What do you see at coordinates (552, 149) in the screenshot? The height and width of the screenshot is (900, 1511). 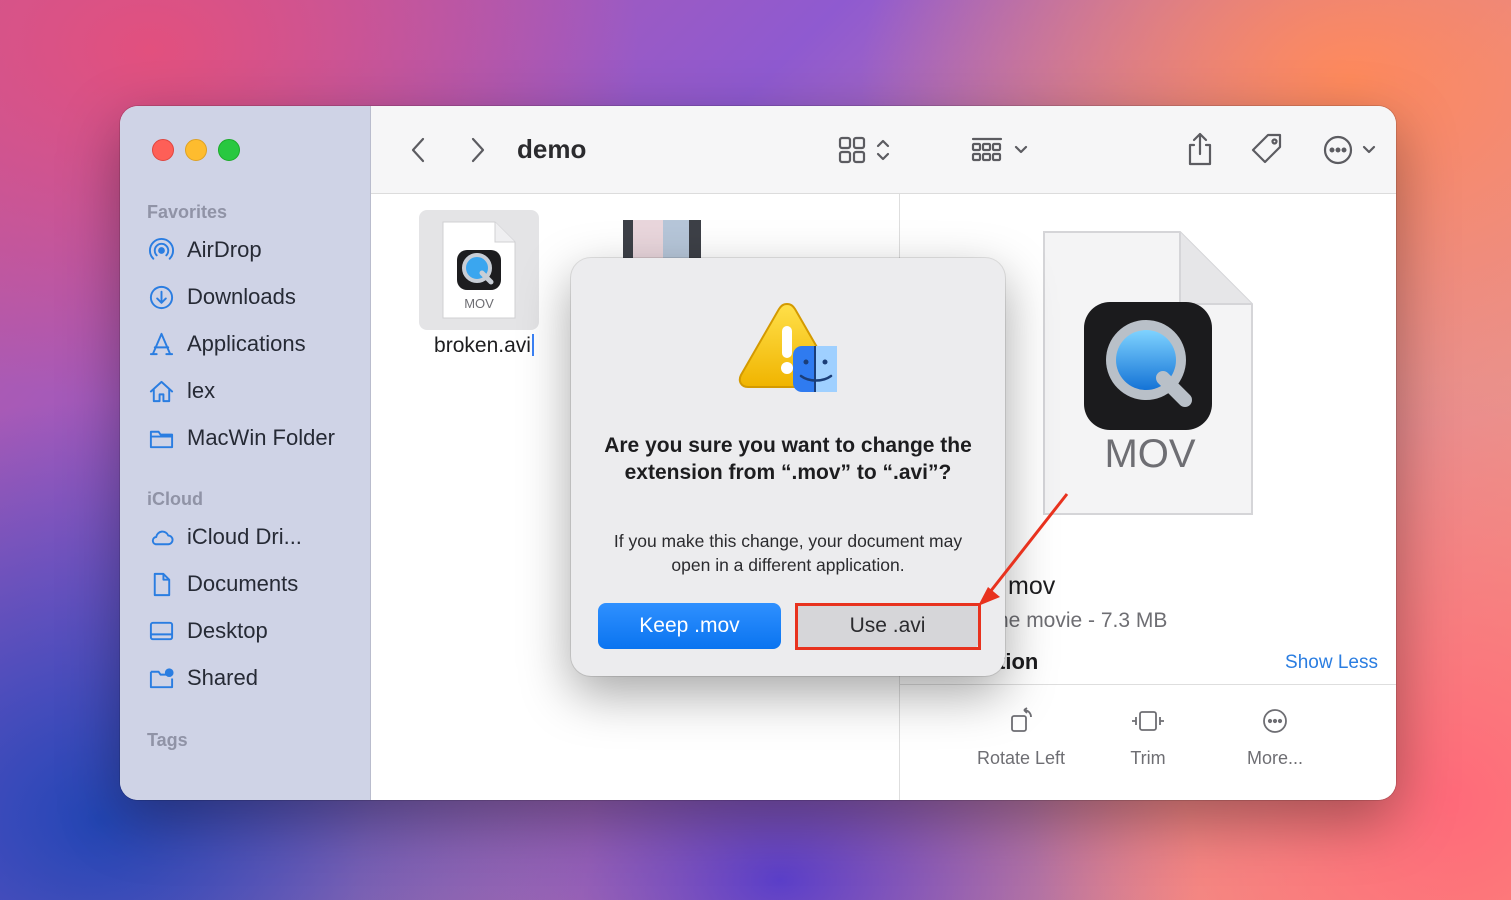 I see `window-title: demo` at bounding box center [552, 149].